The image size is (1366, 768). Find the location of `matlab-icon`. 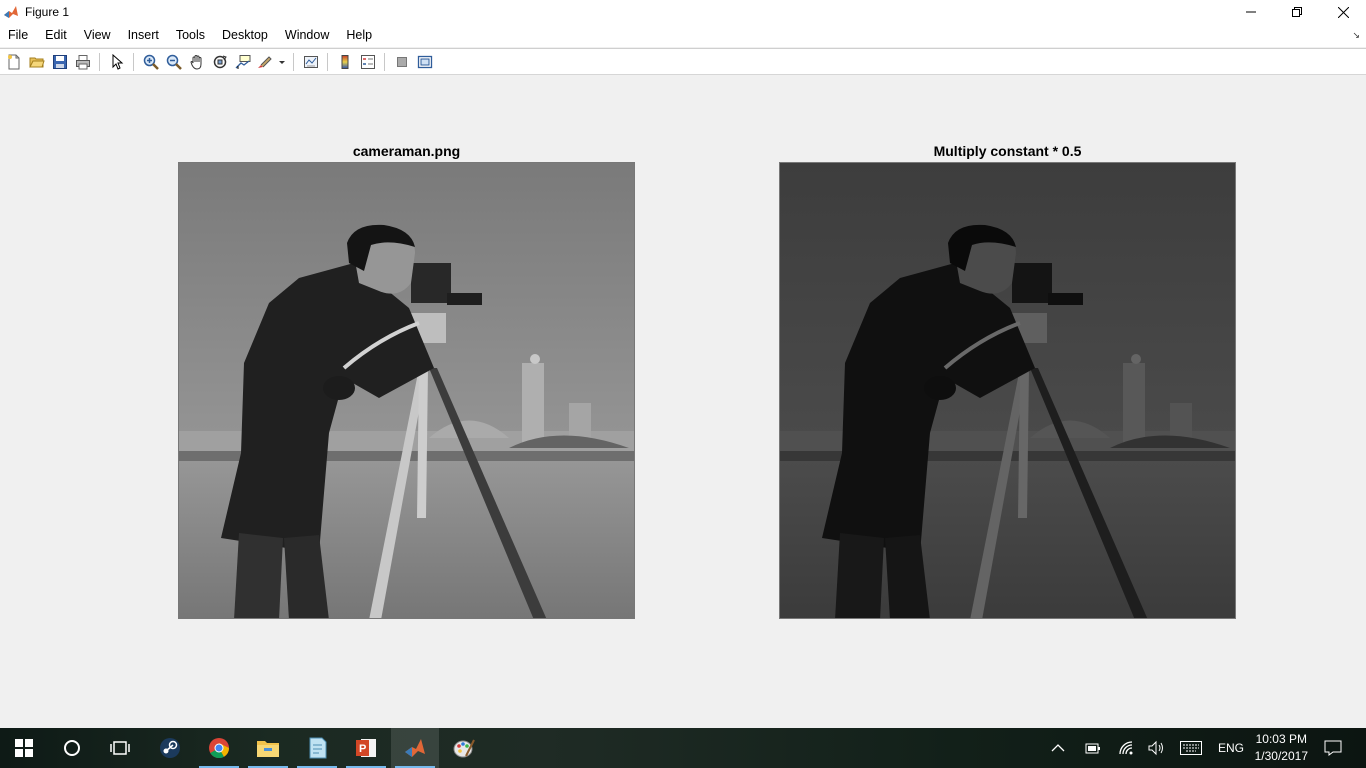

matlab-icon is located at coordinates (415, 748).